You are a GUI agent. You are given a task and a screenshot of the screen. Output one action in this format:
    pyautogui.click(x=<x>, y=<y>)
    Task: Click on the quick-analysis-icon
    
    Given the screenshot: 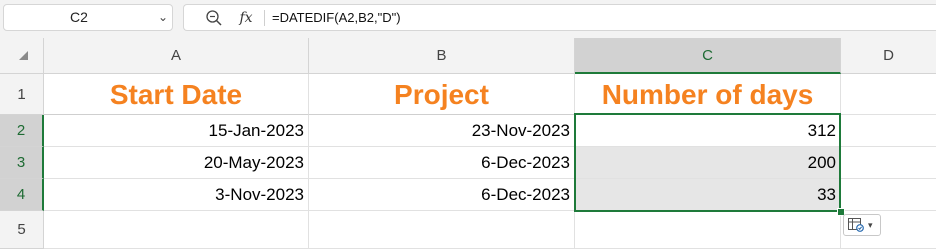 What is the action you would take?
    pyautogui.click(x=856, y=225)
    